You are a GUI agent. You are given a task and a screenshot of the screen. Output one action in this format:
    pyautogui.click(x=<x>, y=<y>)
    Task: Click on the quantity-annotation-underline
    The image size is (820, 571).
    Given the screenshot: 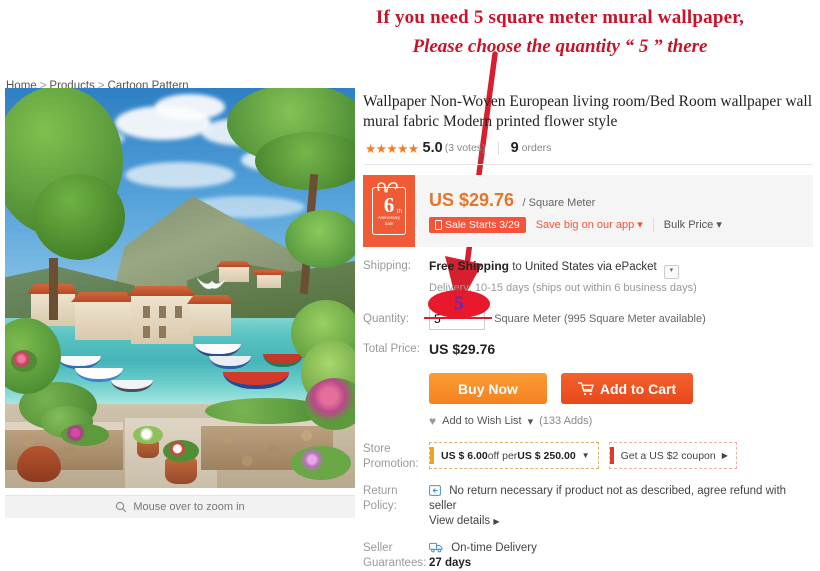 What is the action you would take?
    pyautogui.click(x=458, y=318)
    